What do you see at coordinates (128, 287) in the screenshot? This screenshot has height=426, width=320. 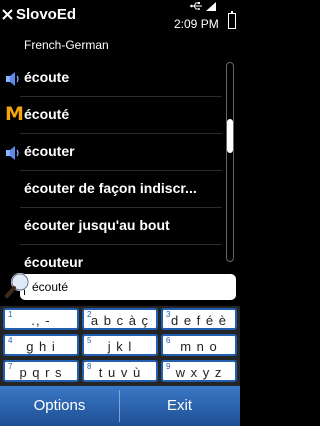 I see `search-input: écouté` at bounding box center [128, 287].